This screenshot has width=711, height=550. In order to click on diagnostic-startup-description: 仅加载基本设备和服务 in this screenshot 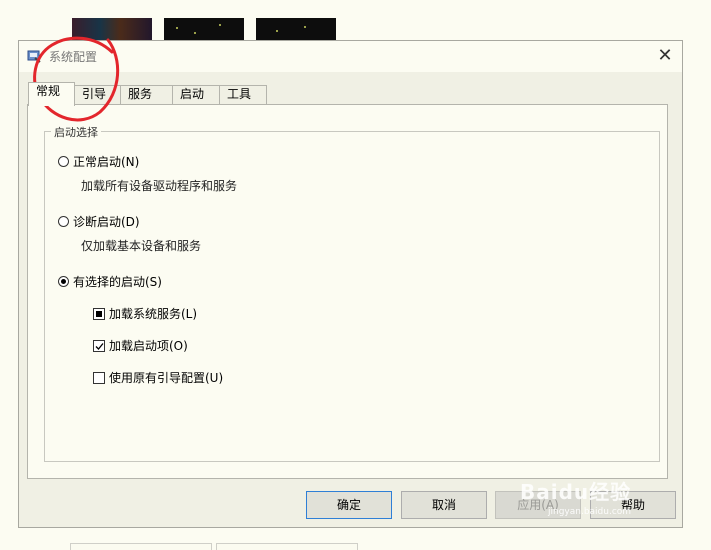, I will do `click(141, 246)`.